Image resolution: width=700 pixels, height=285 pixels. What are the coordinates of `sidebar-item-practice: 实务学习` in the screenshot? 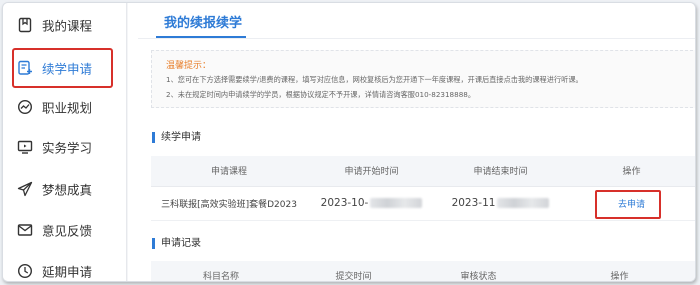 It's located at (65, 147).